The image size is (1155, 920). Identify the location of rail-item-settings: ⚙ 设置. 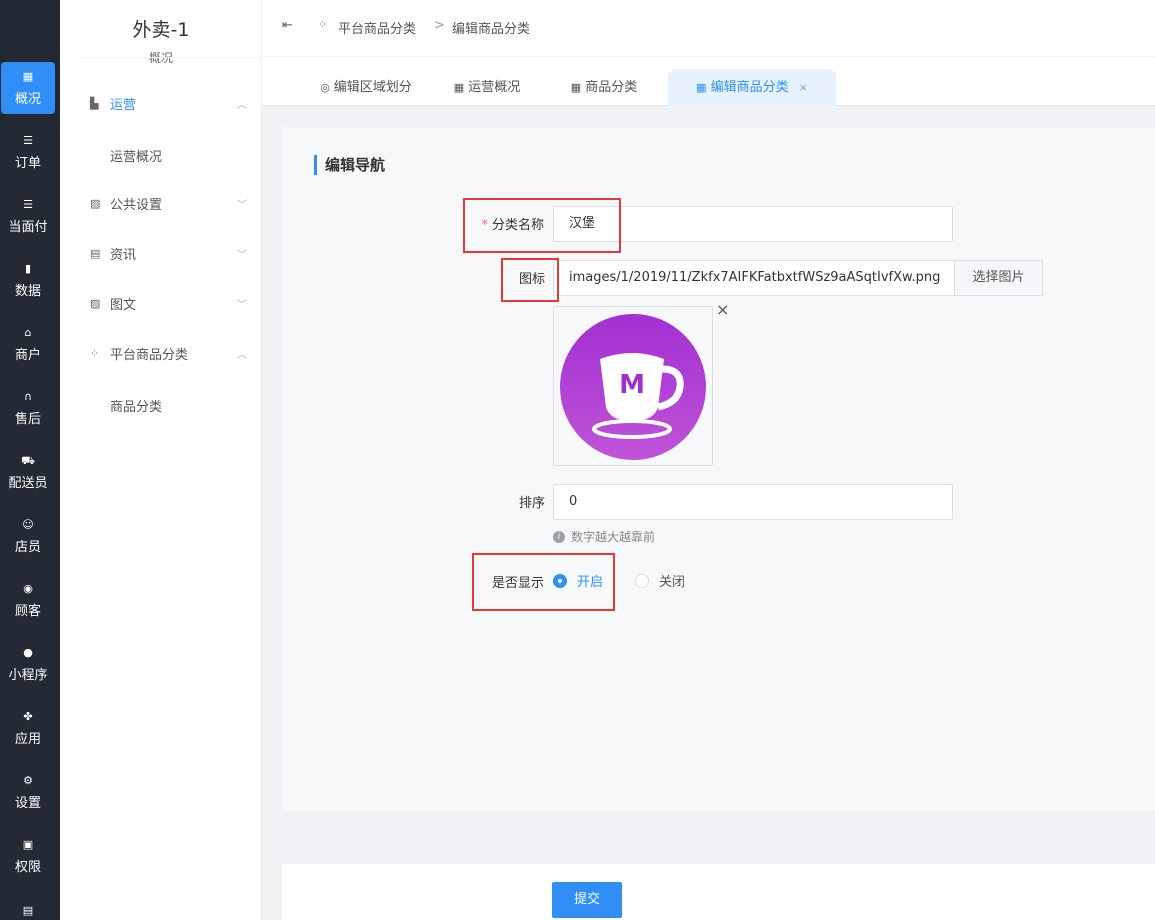
(28, 792).